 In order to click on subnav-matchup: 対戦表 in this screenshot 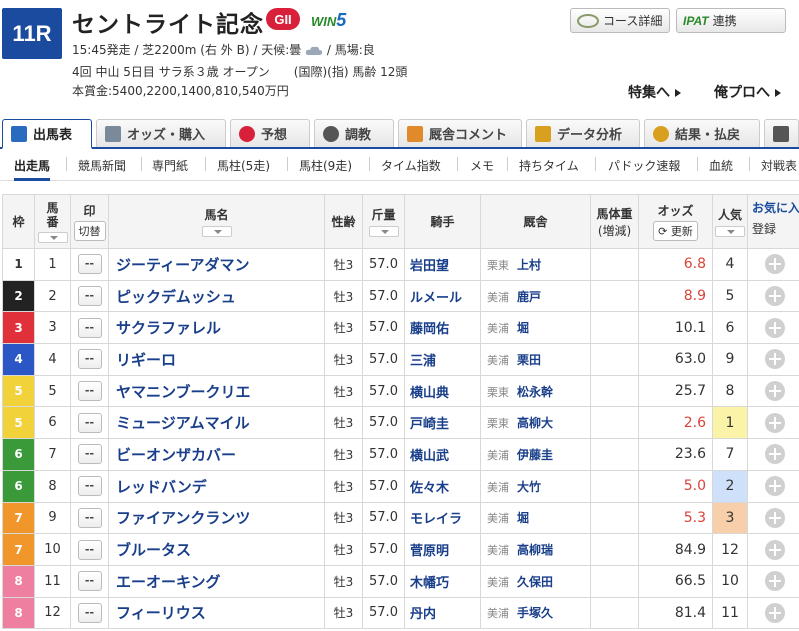, I will do `click(779, 165)`.